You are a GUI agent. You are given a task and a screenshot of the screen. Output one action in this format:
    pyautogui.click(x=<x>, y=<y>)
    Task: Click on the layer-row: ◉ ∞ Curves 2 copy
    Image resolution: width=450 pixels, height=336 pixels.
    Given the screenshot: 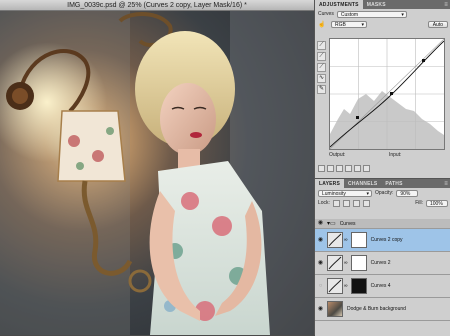 What is the action you would take?
    pyautogui.click(x=382, y=240)
    